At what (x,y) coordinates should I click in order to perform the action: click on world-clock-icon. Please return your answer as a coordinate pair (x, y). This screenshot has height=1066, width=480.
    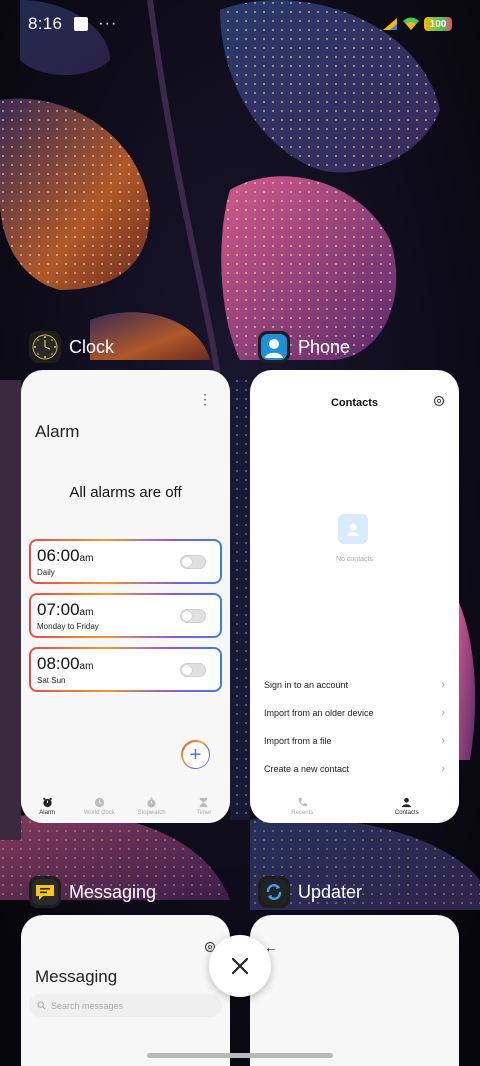
    Looking at the image, I should click on (99, 802).